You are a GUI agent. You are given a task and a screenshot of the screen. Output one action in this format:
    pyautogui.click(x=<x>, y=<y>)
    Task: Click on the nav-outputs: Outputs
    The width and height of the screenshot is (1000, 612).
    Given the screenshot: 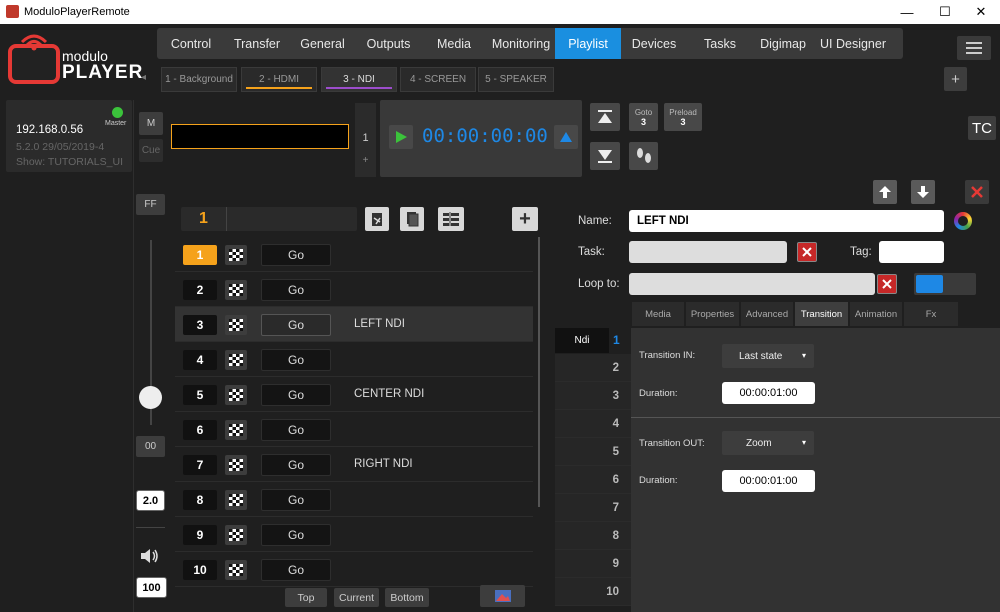 What is the action you would take?
    pyautogui.click(x=388, y=43)
    